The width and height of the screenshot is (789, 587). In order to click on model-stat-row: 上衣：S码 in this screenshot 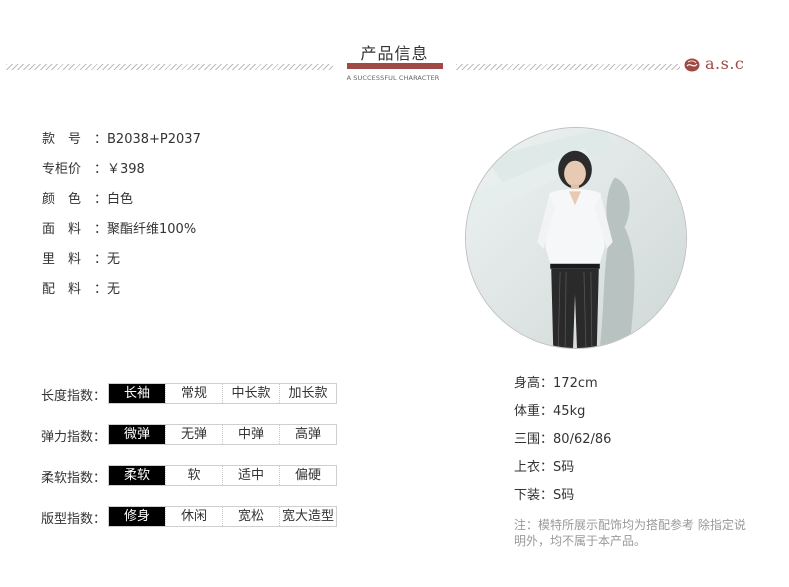, I will do `click(562, 473)`.